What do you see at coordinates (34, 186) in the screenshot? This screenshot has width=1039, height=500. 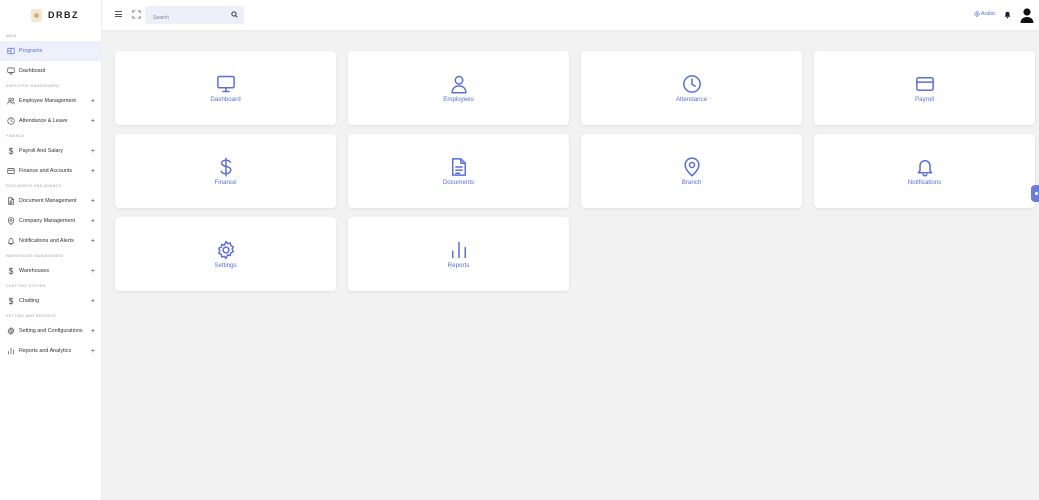 I see `sidebar-section-title: DOCUMENTS AND BRANCH` at bounding box center [34, 186].